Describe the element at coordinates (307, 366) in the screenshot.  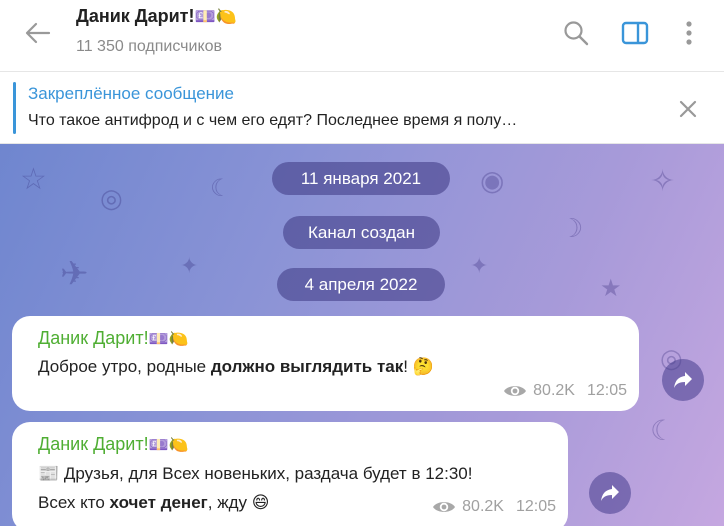
I see `message-text-bold: должно выглядить так` at that location.